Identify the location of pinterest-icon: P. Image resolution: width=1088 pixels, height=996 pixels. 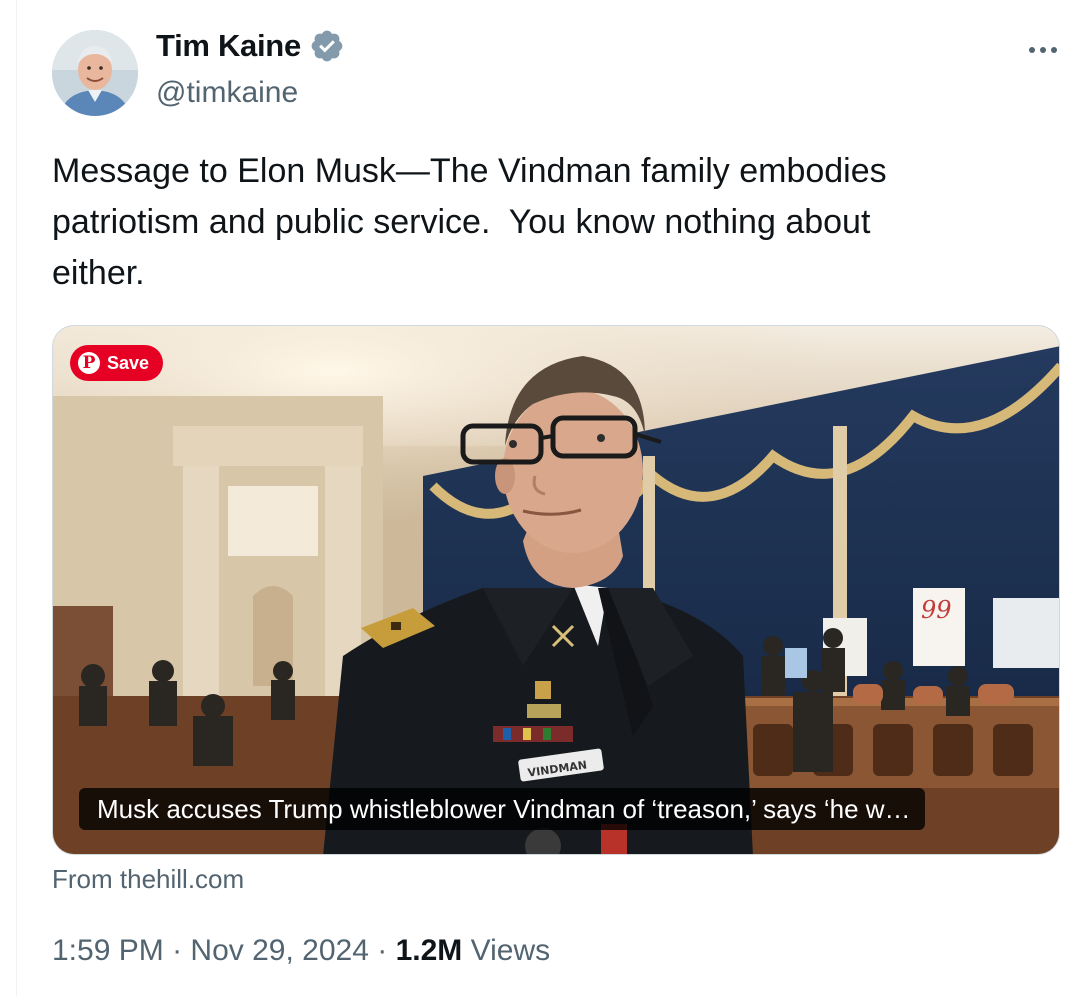
(89, 363).